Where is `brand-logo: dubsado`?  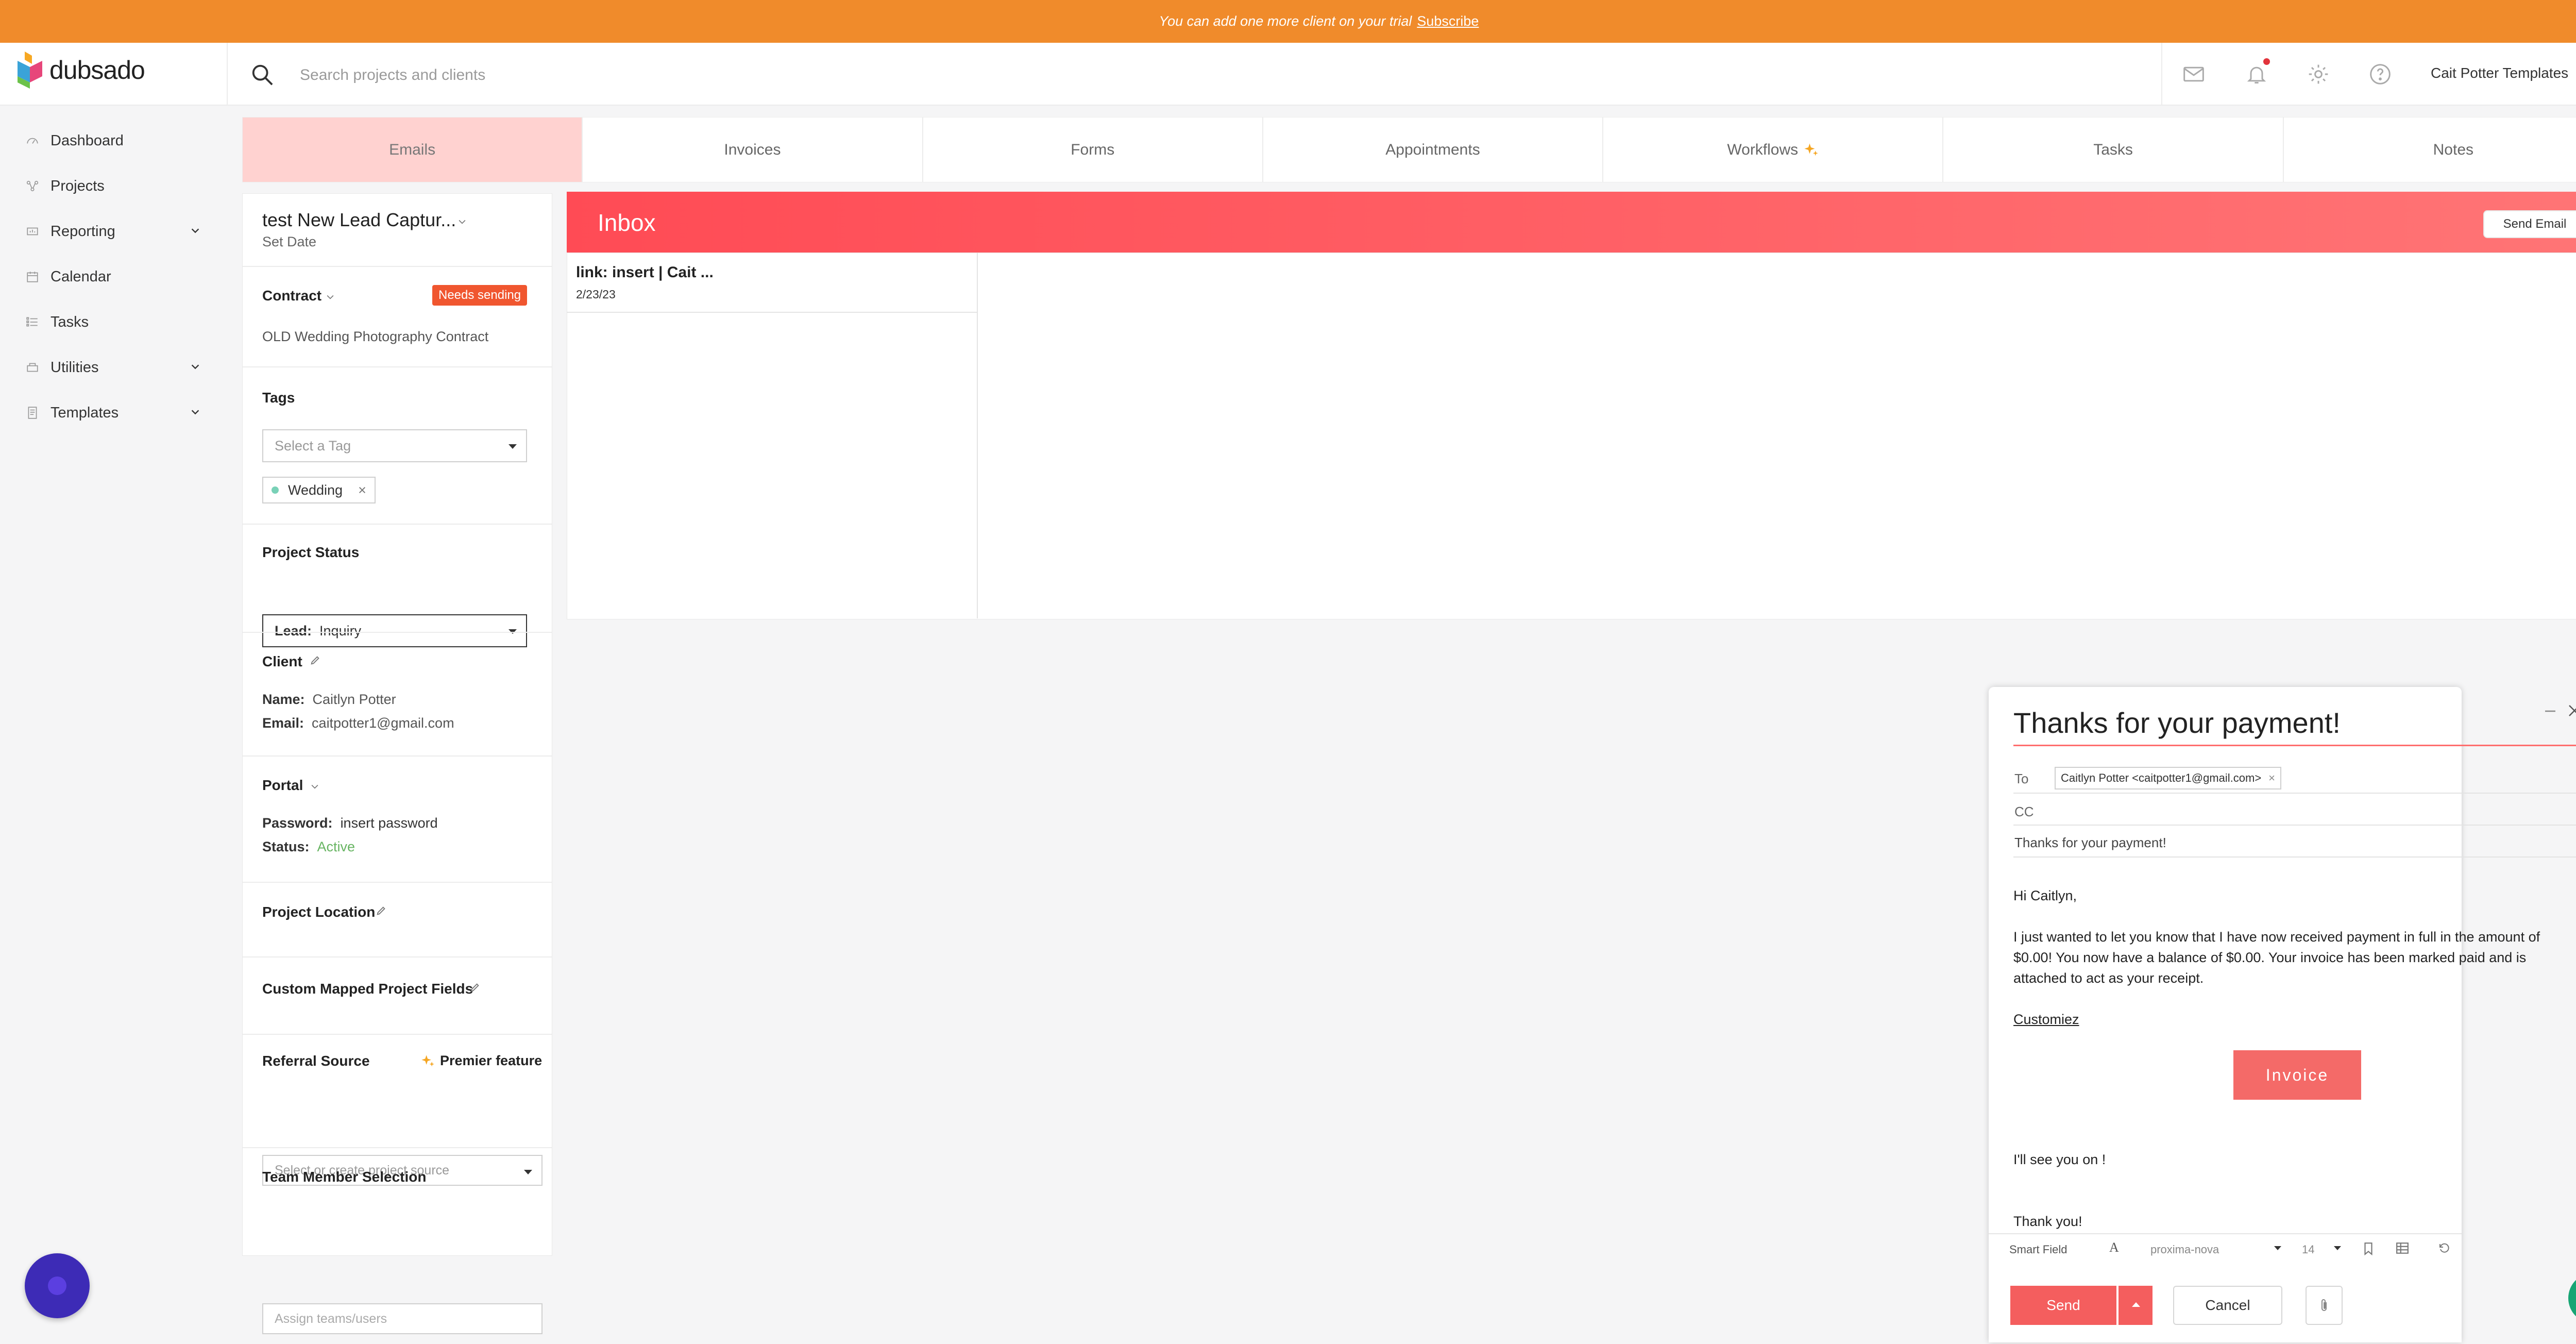 brand-logo: dubsado is located at coordinates (81, 70).